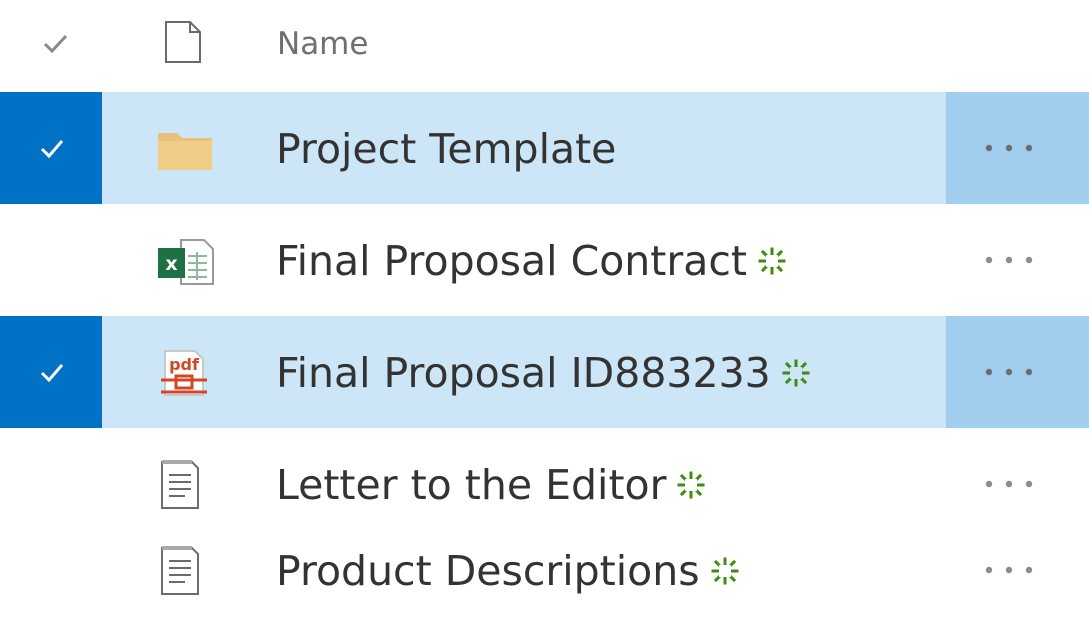 This screenshot has height=626, width=1089. What do you see at coordinates (183, 42) in the screenshot?
I see `file-type-column-icon` at bounding box center [183, 42].